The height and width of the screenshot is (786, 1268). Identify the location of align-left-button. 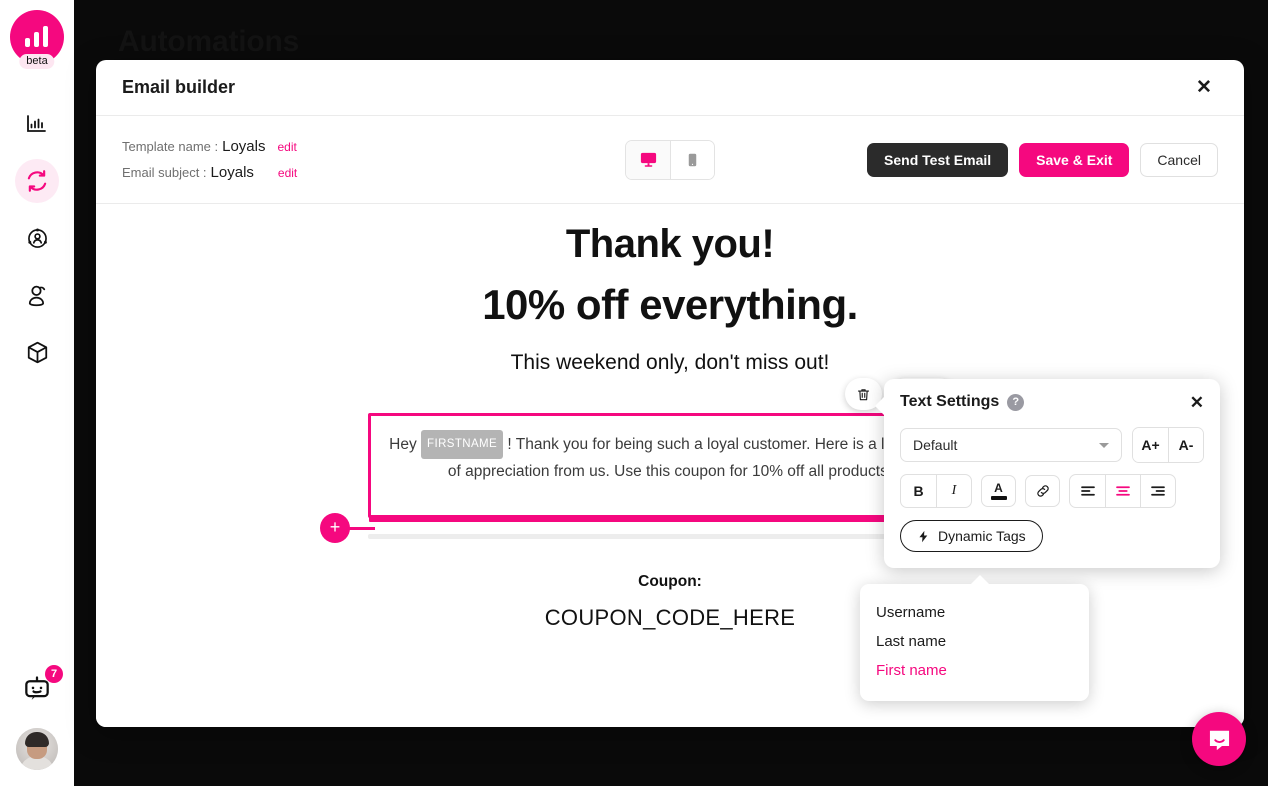
(1087, 491).